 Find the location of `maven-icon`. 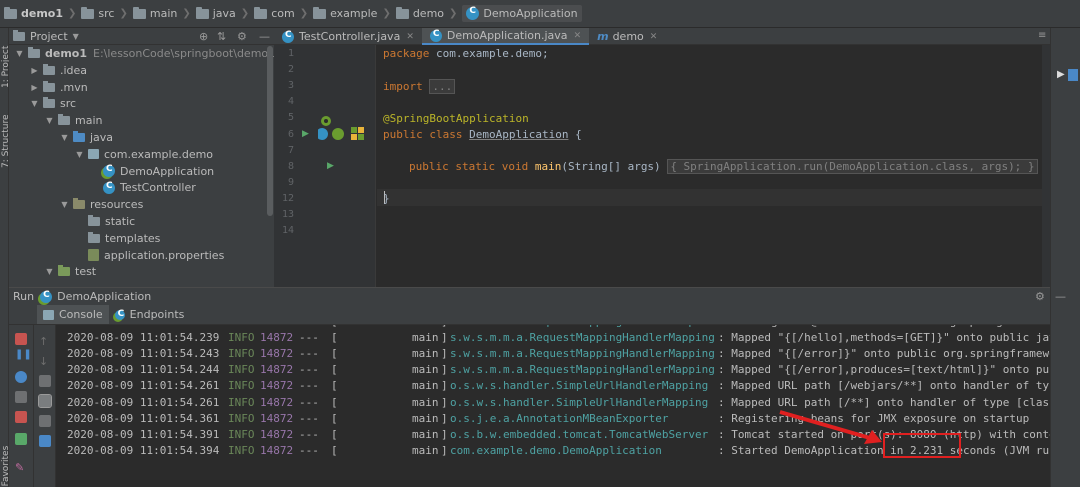

maven-icon is located at coordinates (1073, 75).